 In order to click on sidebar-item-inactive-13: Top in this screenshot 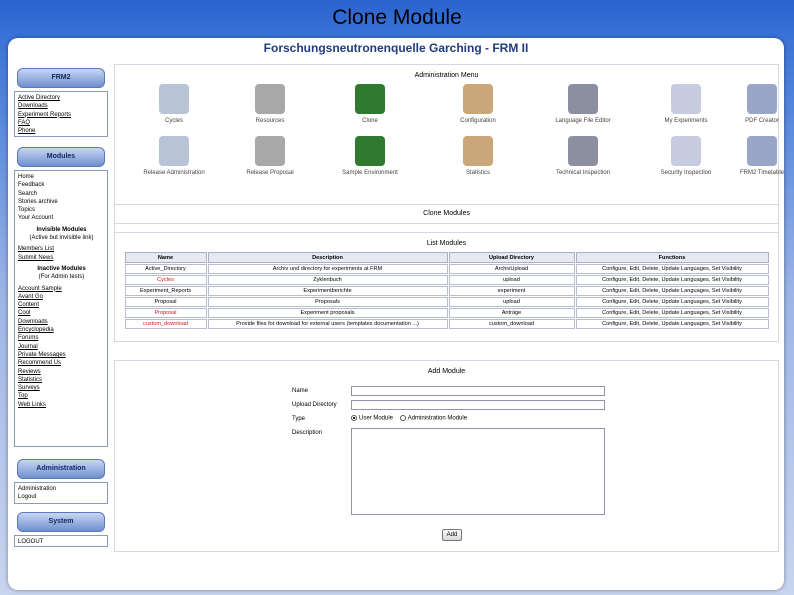, I will do `click(61, 396)`.